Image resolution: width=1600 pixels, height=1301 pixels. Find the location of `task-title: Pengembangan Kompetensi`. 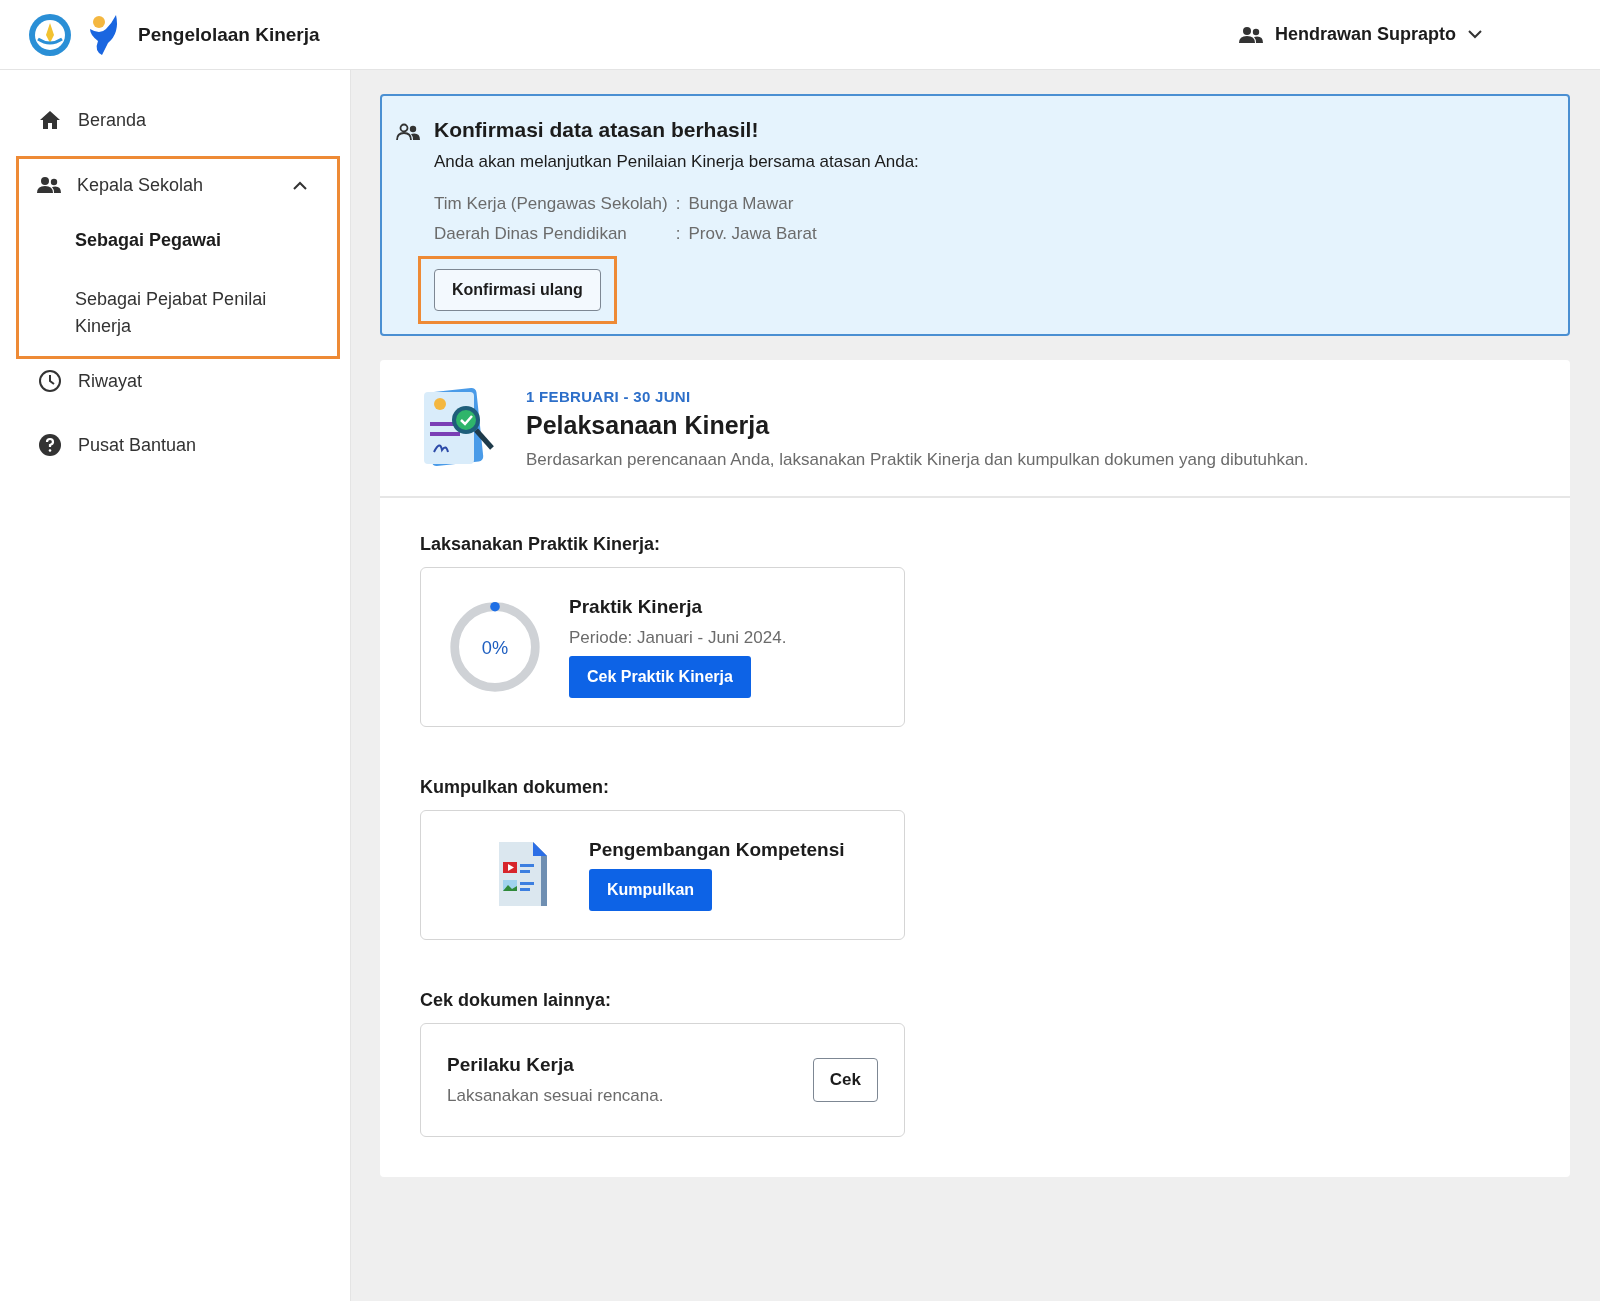

task-title: Pengembangan Kompetensi is located at coordinates (717, 850).